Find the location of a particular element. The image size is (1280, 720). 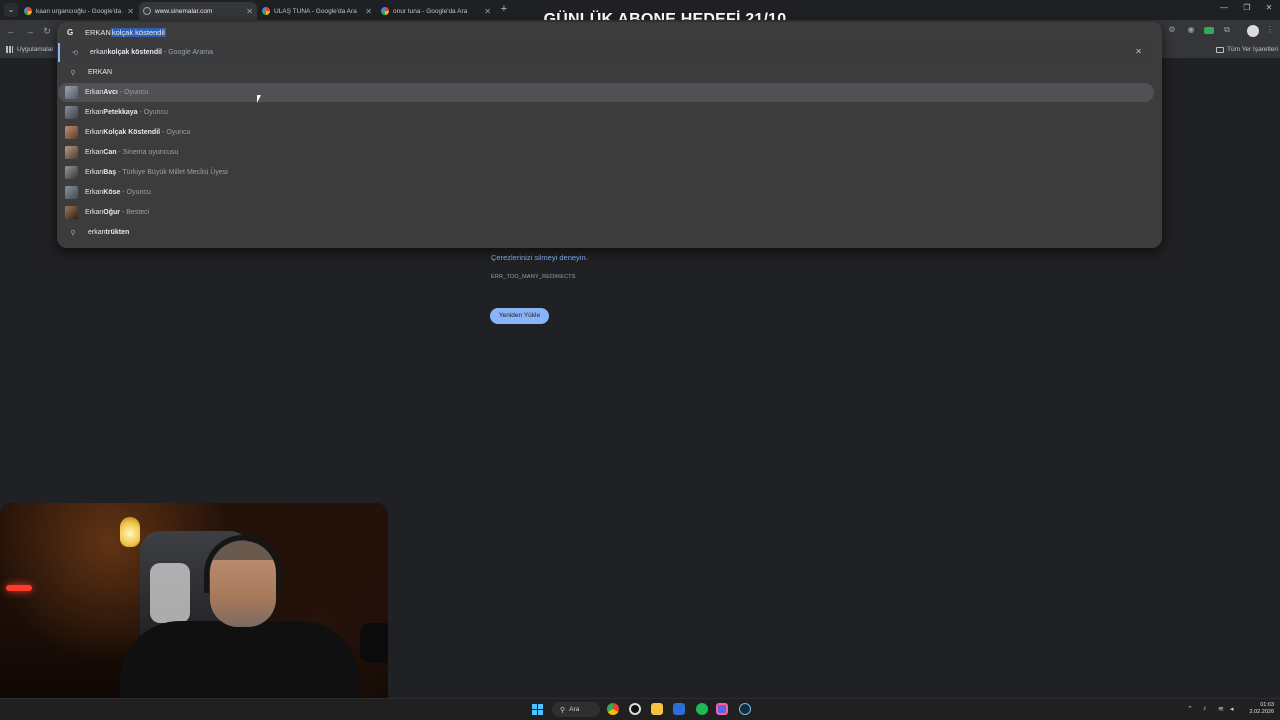

steam-icon is located at coordinates (745, 709).